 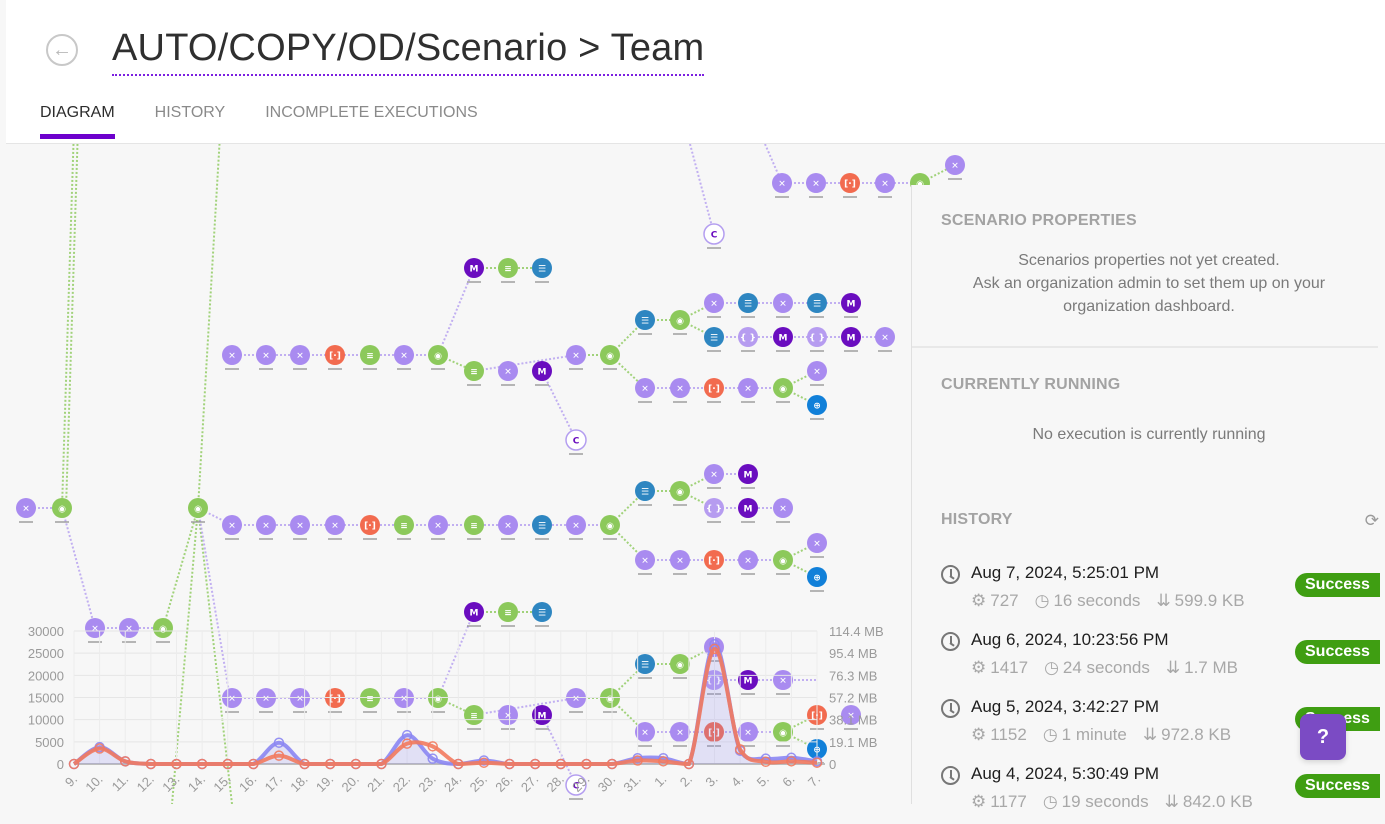 I want to click on x-tick-label: 31., so click(x=631, y=783).